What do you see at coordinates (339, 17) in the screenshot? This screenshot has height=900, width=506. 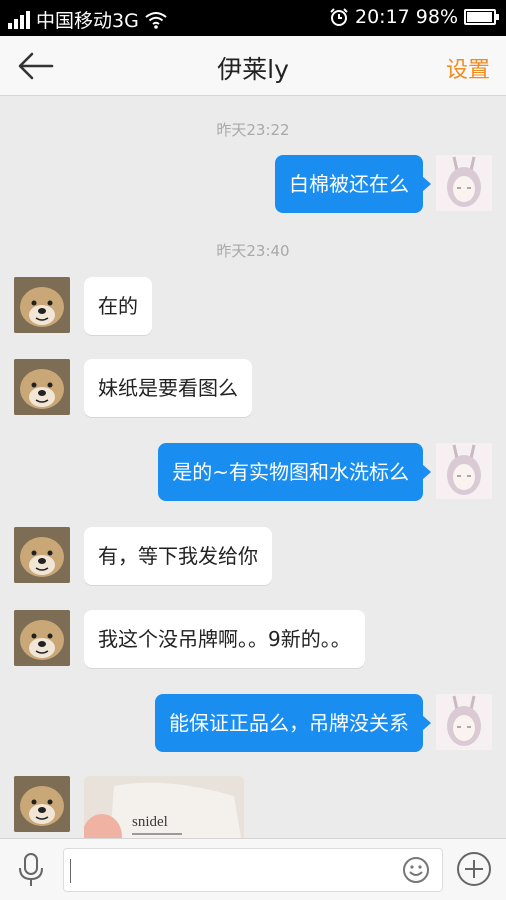 I see `alarm-icon` at bounding box center [339, 17].